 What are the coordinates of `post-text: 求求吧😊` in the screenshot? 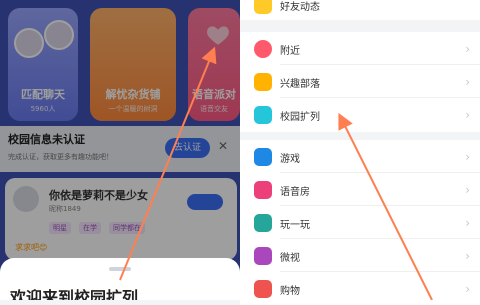 It's located at (31, 247).